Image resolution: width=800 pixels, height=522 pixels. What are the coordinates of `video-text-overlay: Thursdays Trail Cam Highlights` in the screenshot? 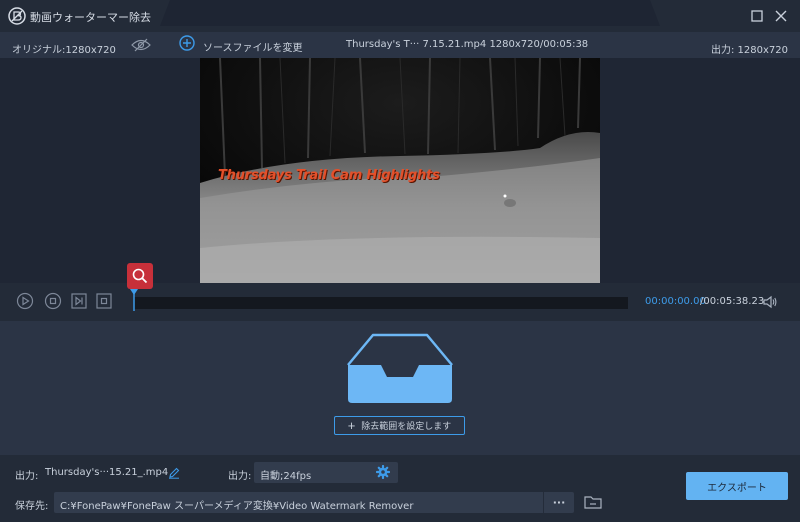 It's located at (329, 175).